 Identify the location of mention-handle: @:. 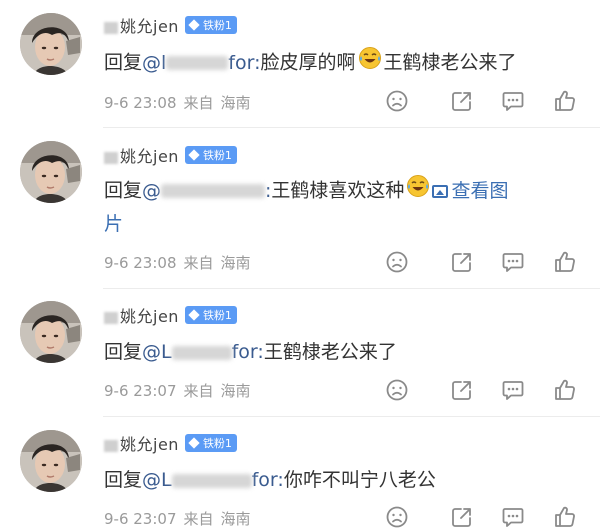
(206, 191).